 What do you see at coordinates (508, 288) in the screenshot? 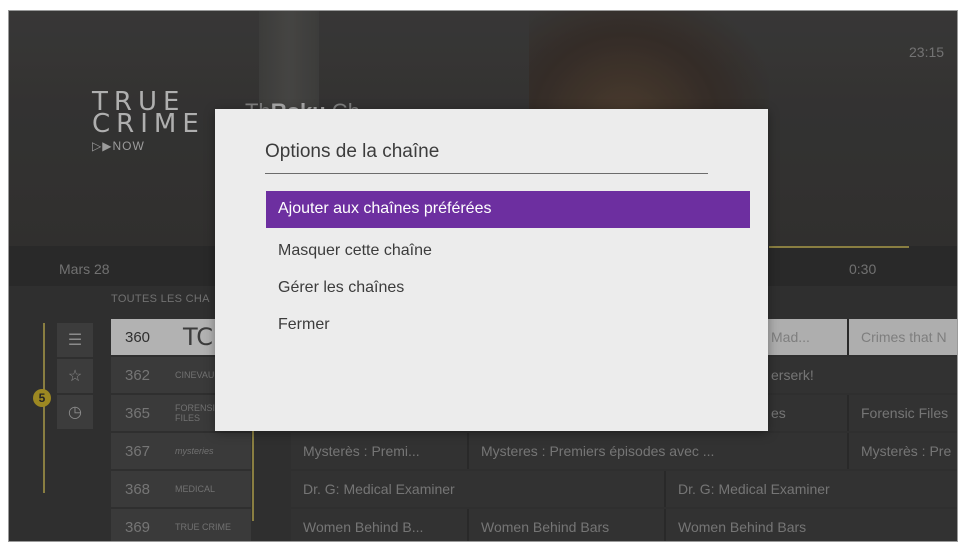
I see `manage-channels-option: Gérer les chaînes` at bounding box center [508, 288].